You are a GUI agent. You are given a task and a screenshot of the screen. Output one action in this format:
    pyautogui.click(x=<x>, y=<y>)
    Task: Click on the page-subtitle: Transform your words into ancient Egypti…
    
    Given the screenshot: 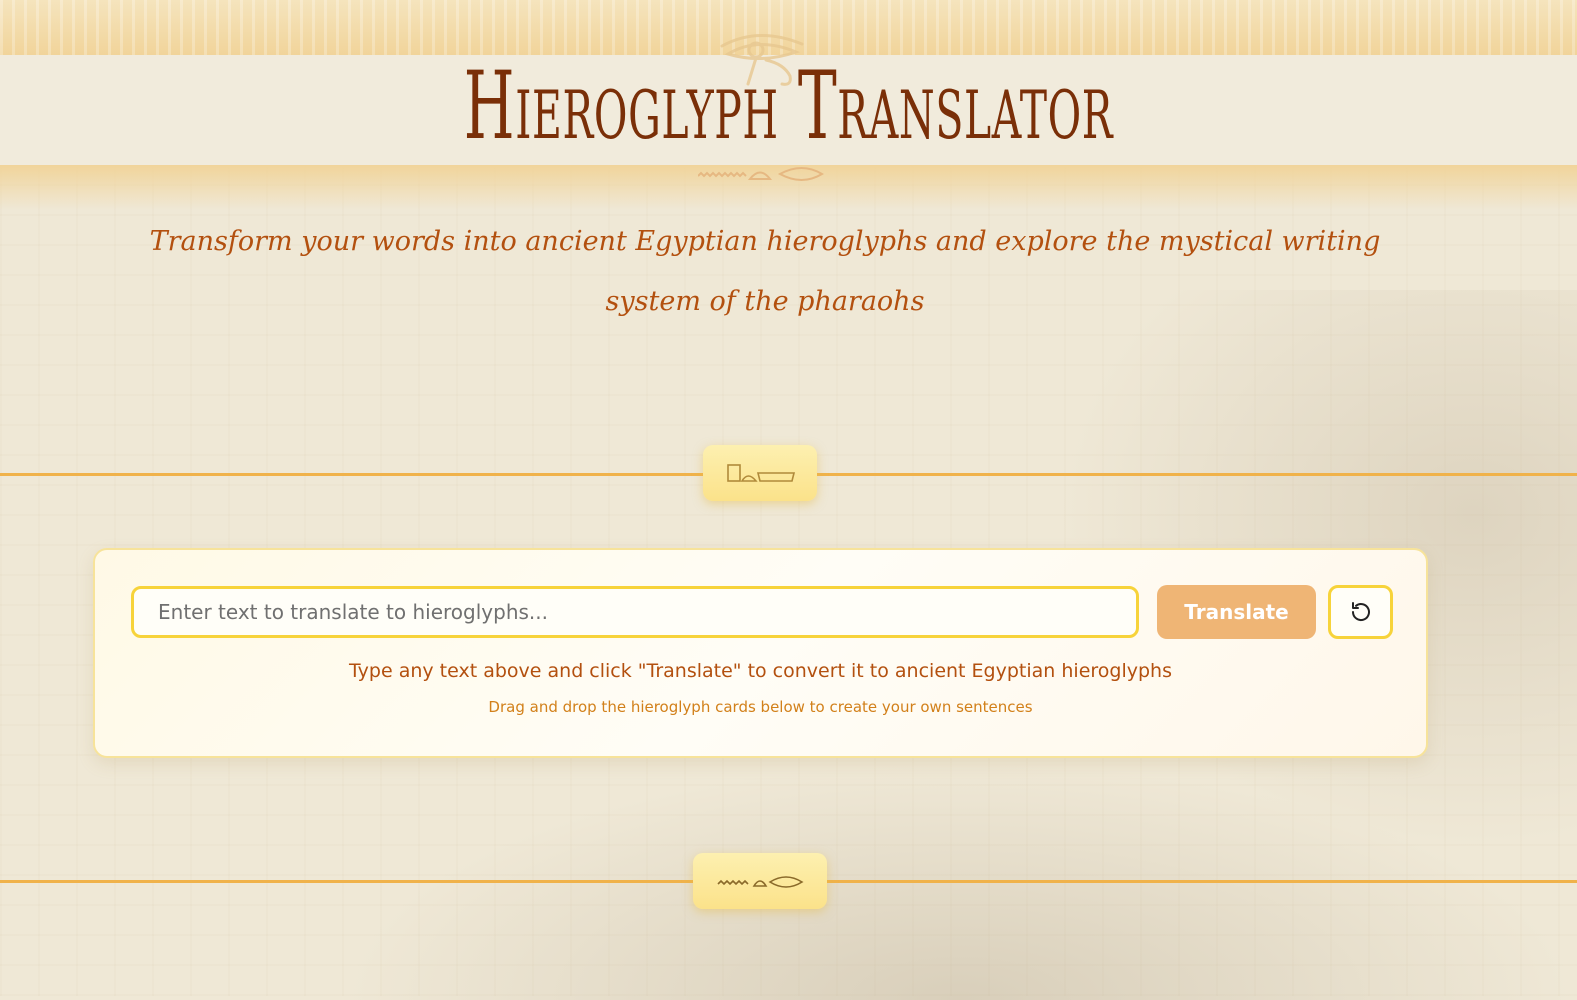 What is the action you would take?
    pyautogui.click(x=765, y=271)
    